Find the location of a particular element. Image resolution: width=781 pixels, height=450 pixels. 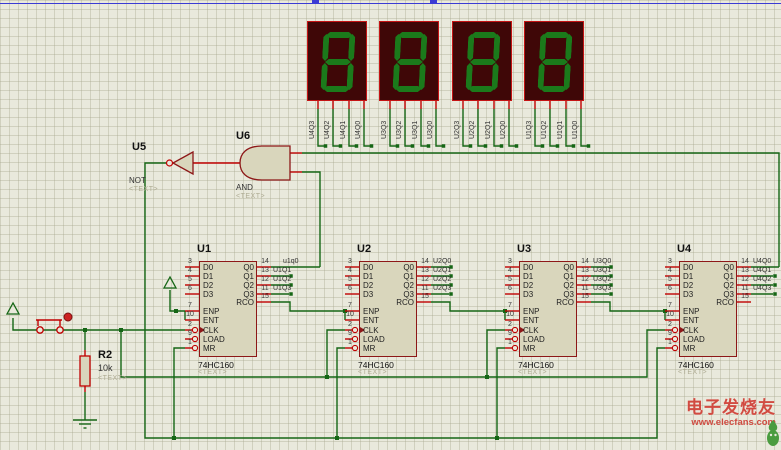

segment-g is located at coordinates (338, 62).